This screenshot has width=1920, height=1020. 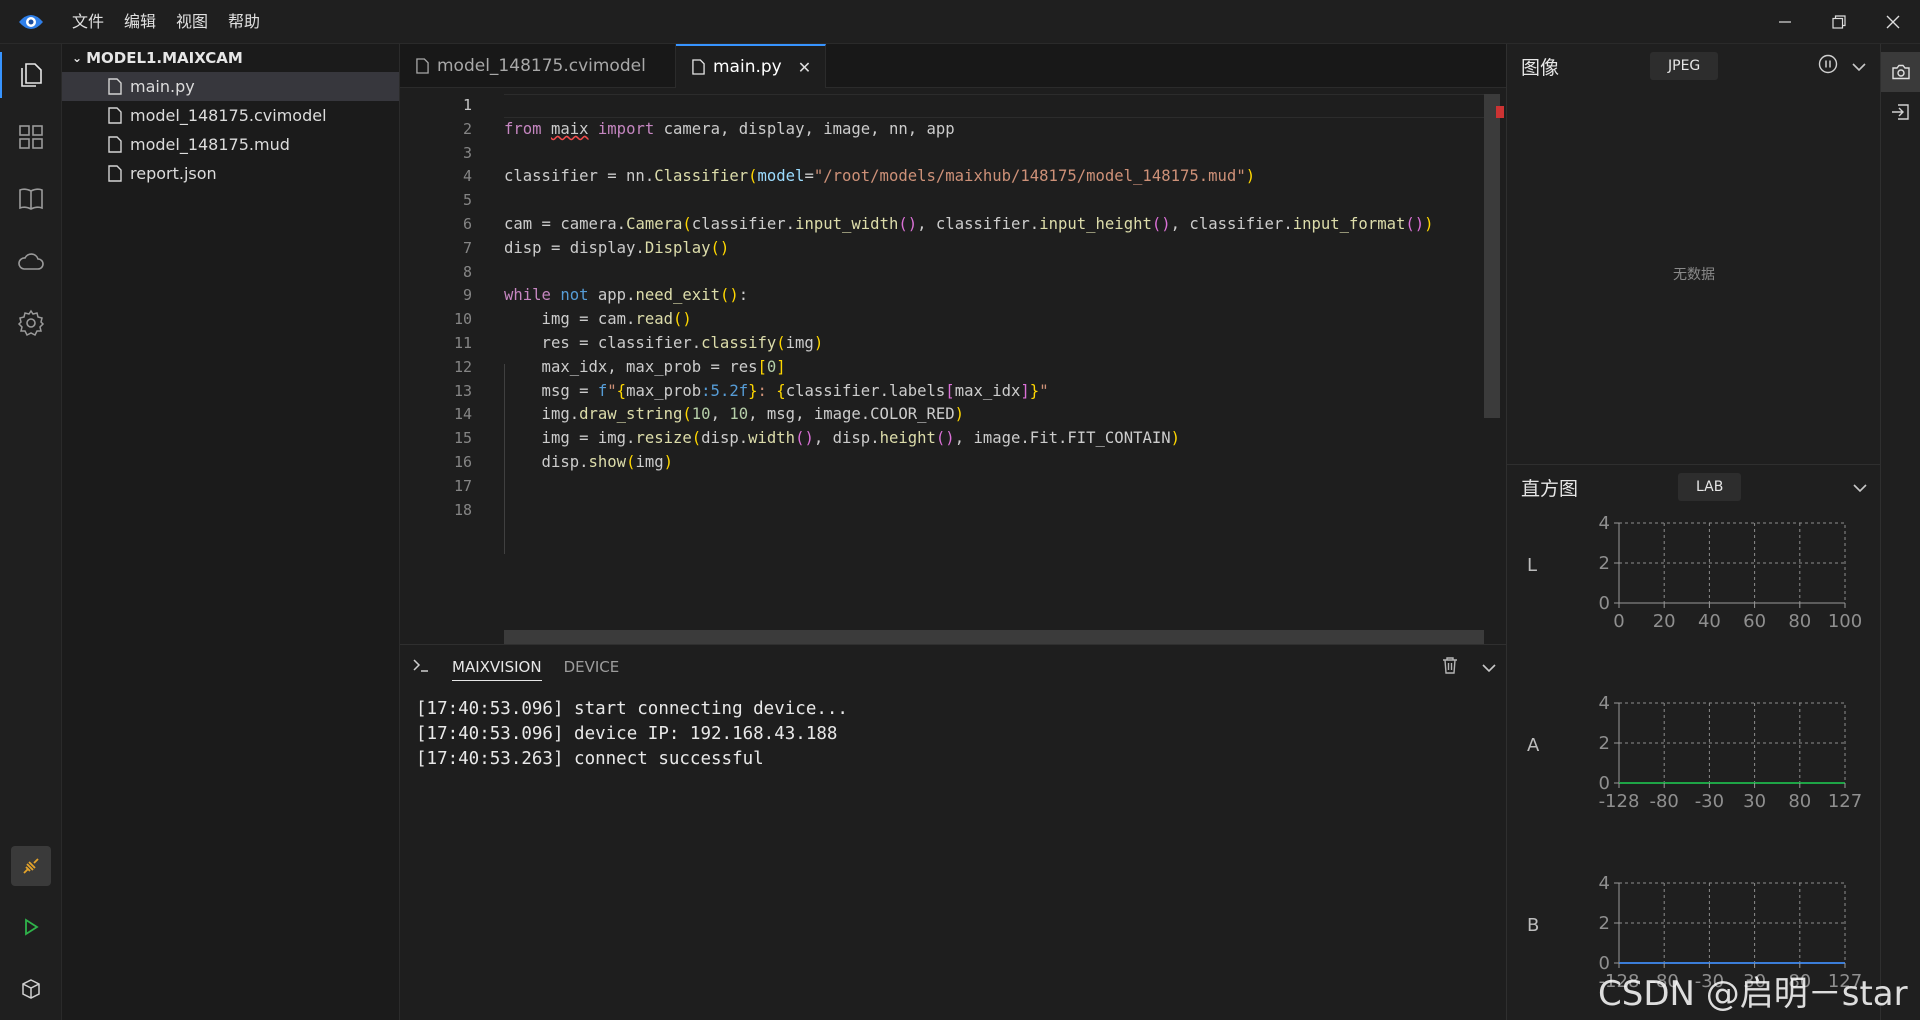 I want to click on activity-bar, so click(x=31, y=532).